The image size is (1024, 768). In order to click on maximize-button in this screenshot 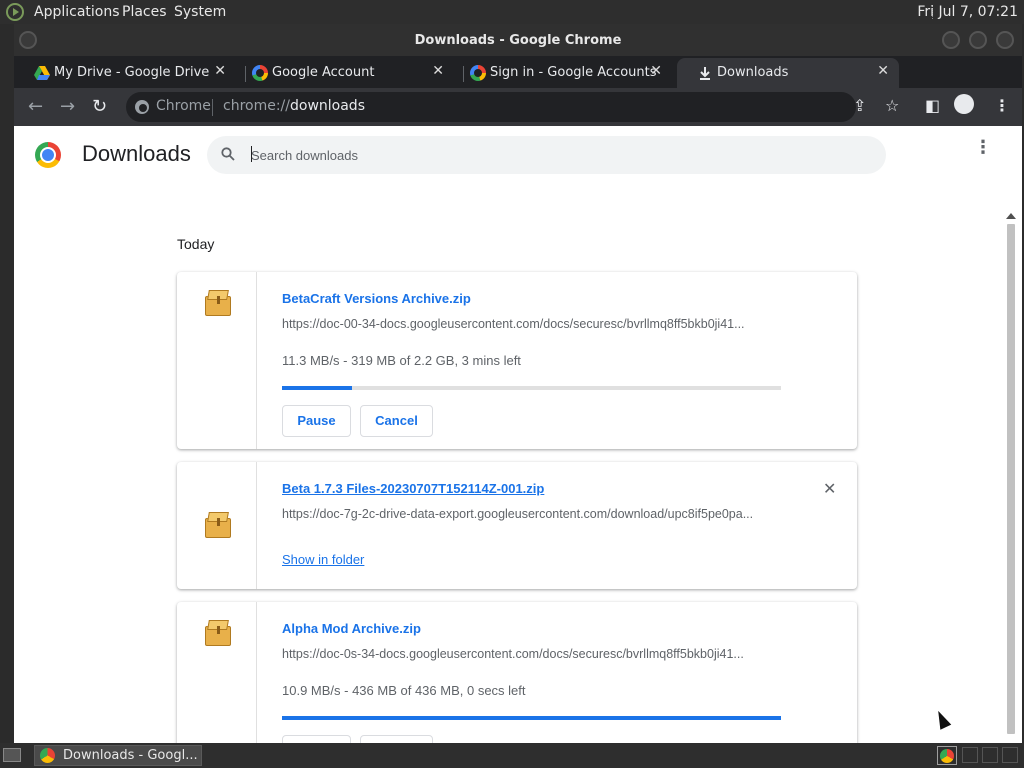, I will do `click(978, 40)`.